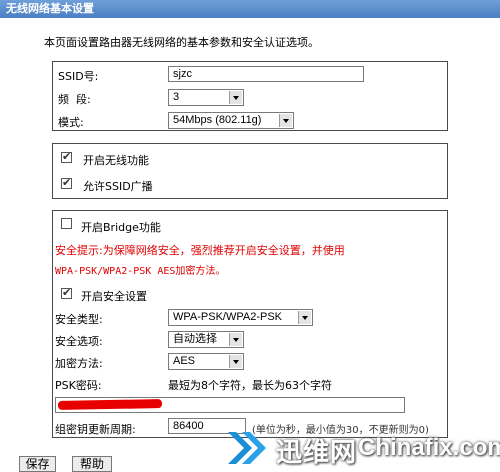  I want to click on mode-select: 54Mbps (802.11g), so click(231, 120).